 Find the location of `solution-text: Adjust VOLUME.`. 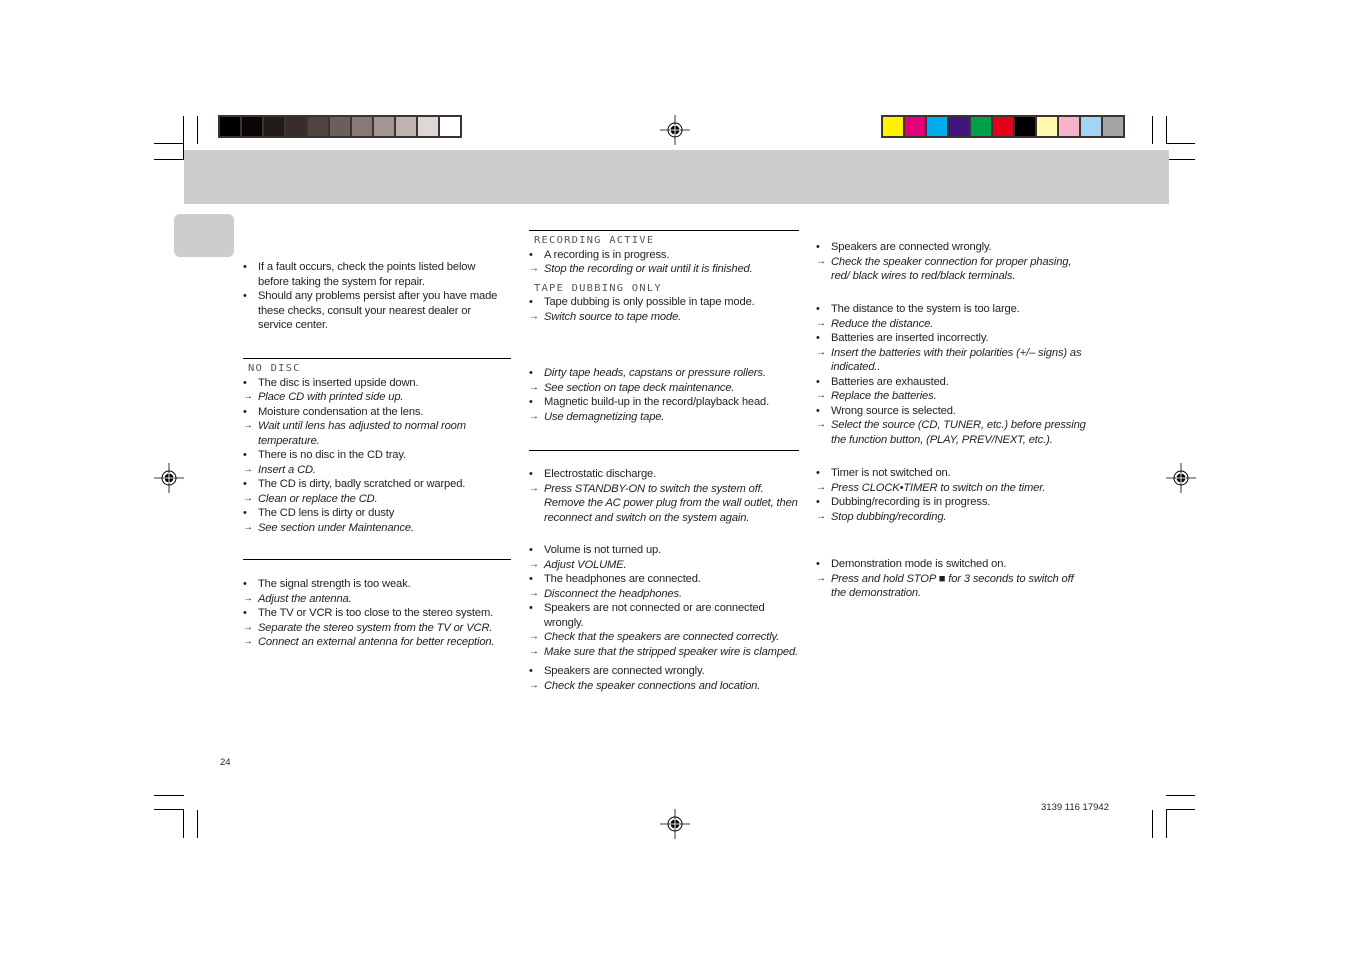

solution-text: Adjust VOLUME. is located at coordinates (585, 564).